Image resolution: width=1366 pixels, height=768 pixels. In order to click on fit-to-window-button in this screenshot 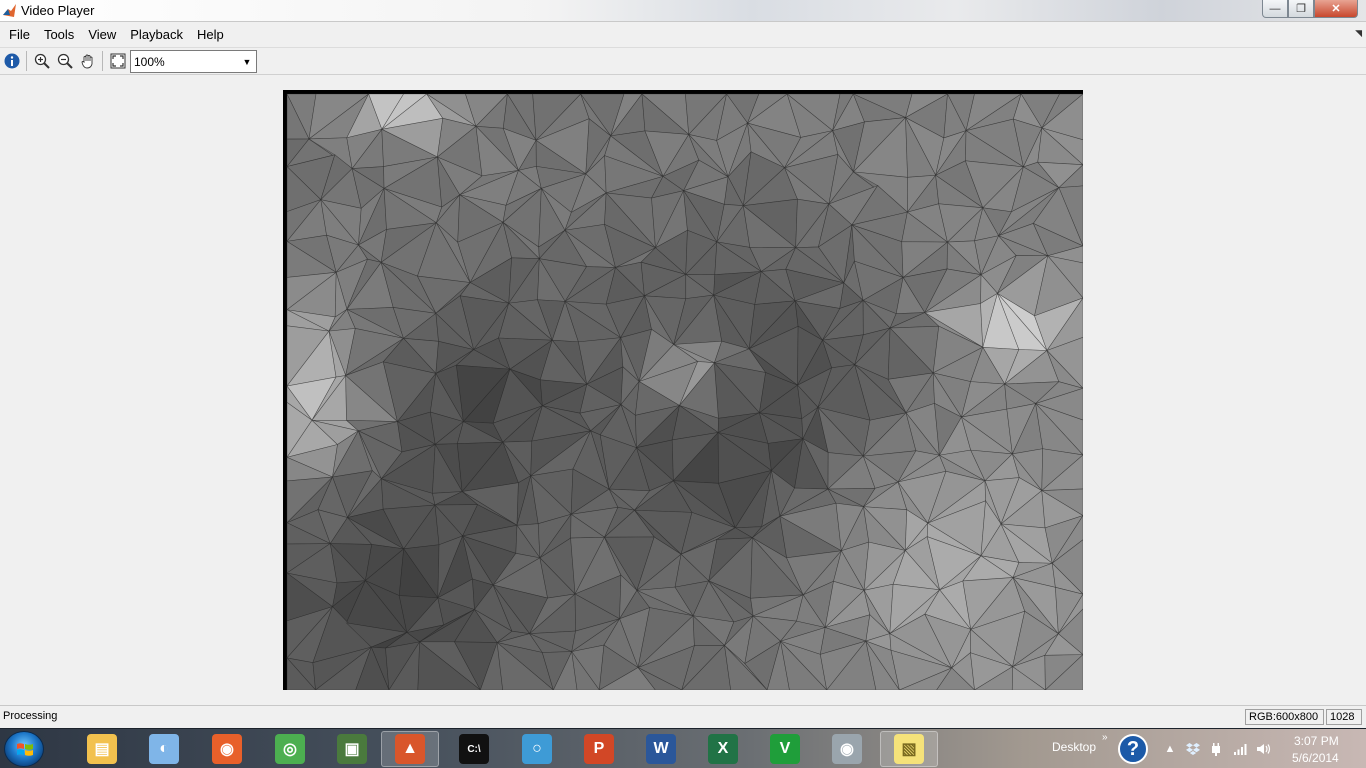, I will do `click(118, 61)`.